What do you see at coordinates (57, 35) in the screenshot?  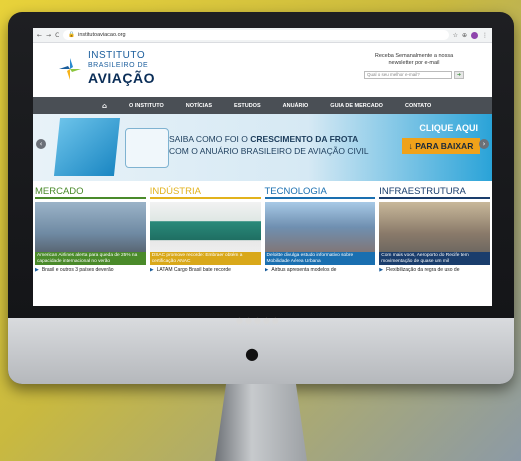 I see `reload-icon: C` at bounding box center [57, 35].